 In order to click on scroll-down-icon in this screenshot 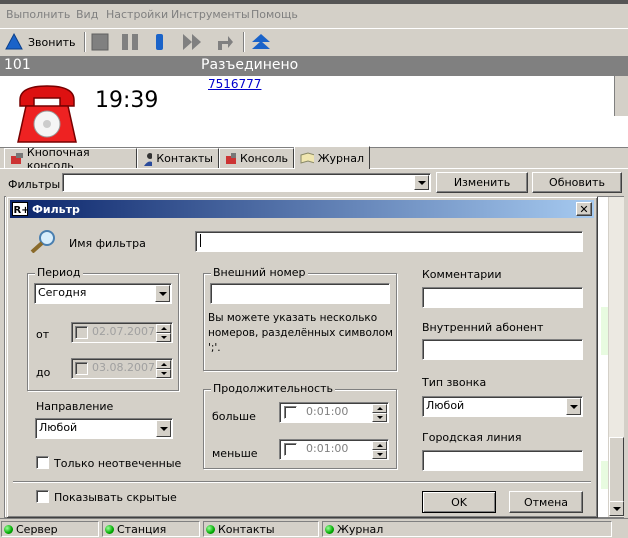, I will do `click(616, 508)`.